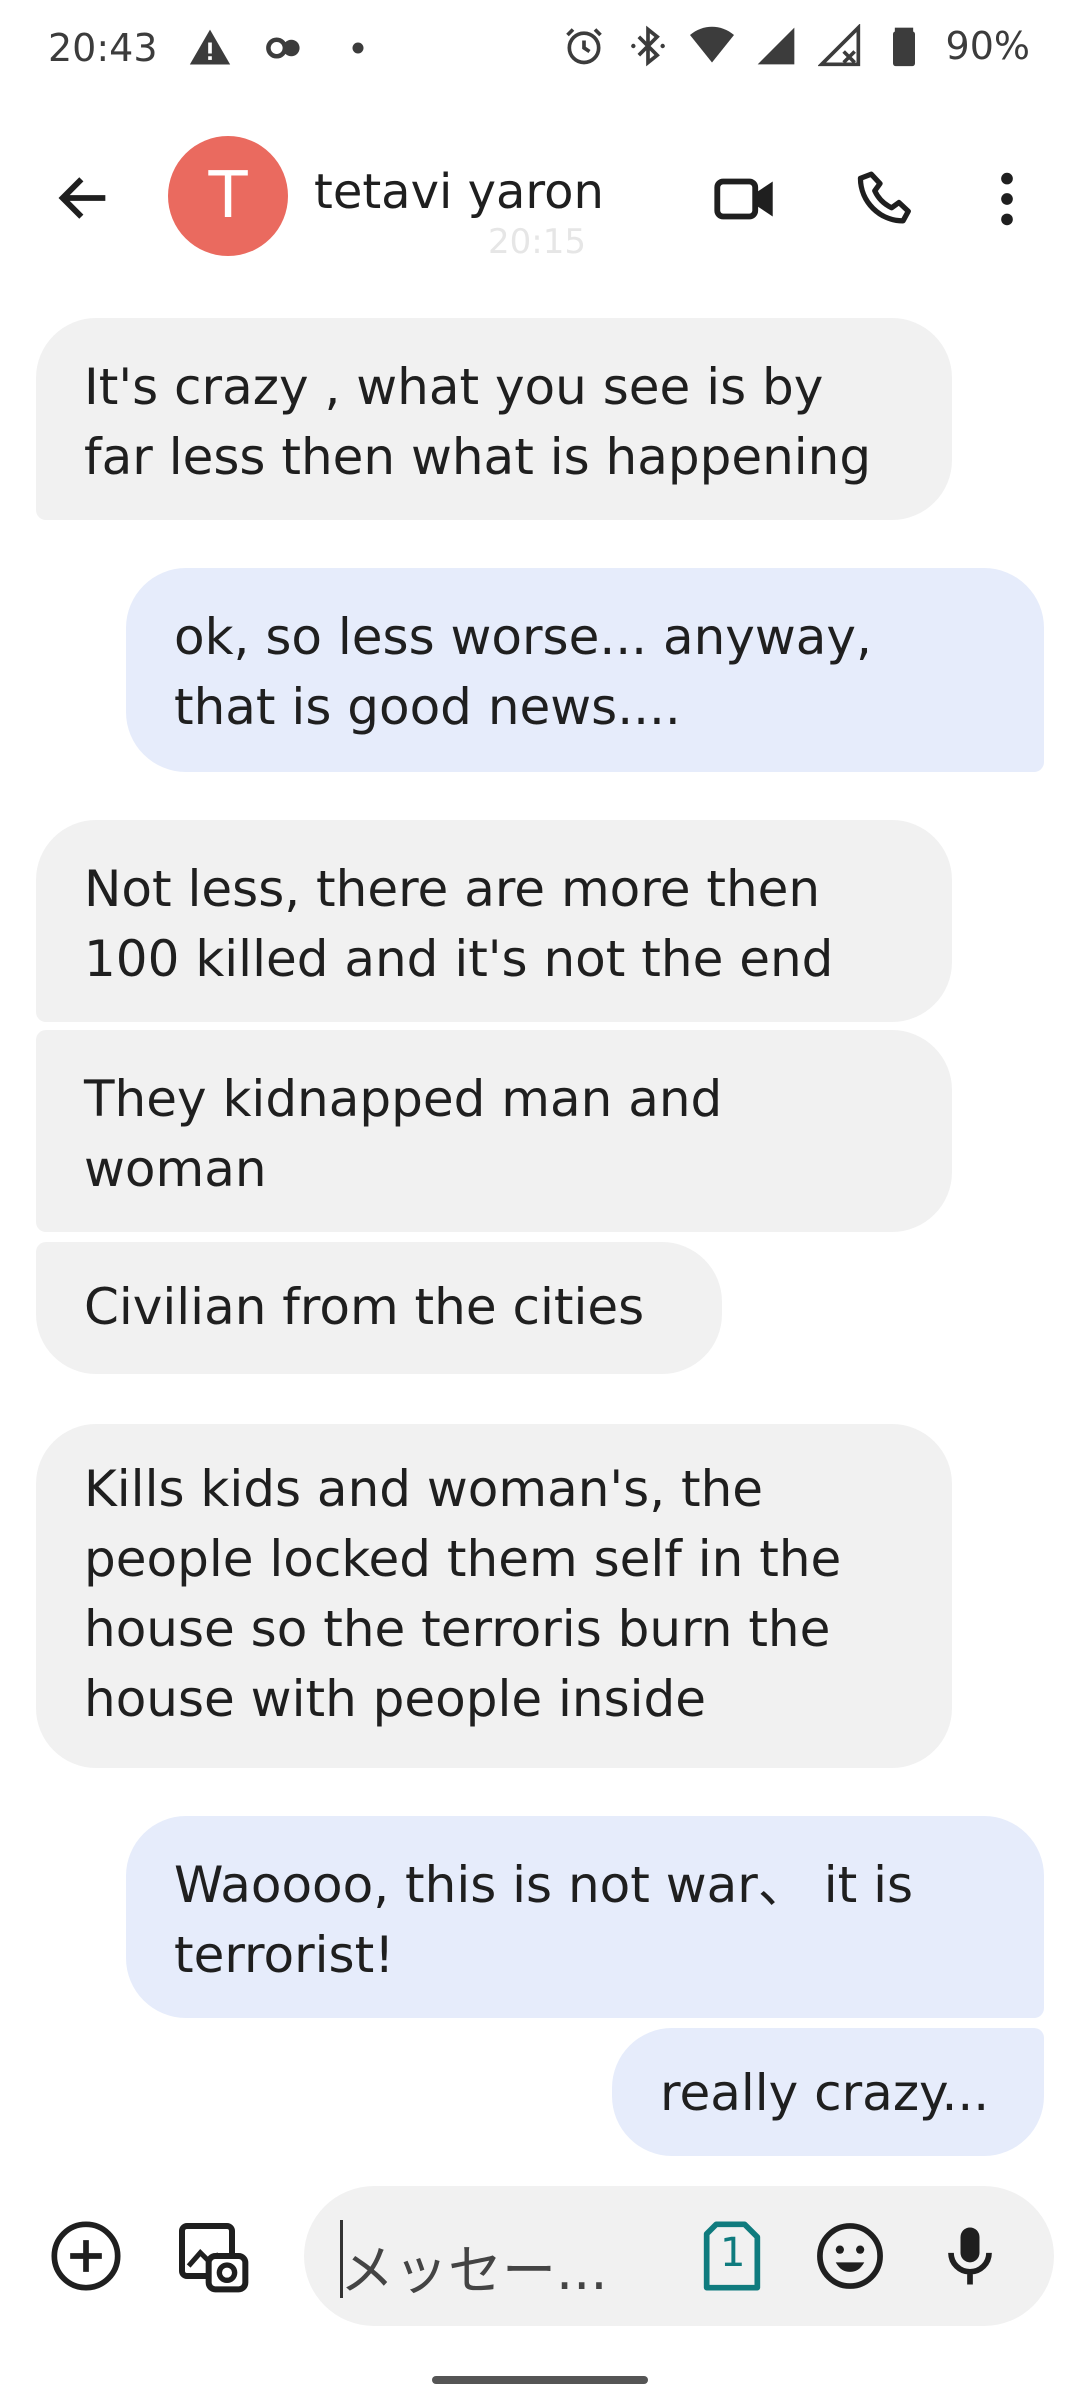 This screenshot has width=1080, height=2400. I want to click on message-line: 100 killed and it's not the end, so click(459, 959).